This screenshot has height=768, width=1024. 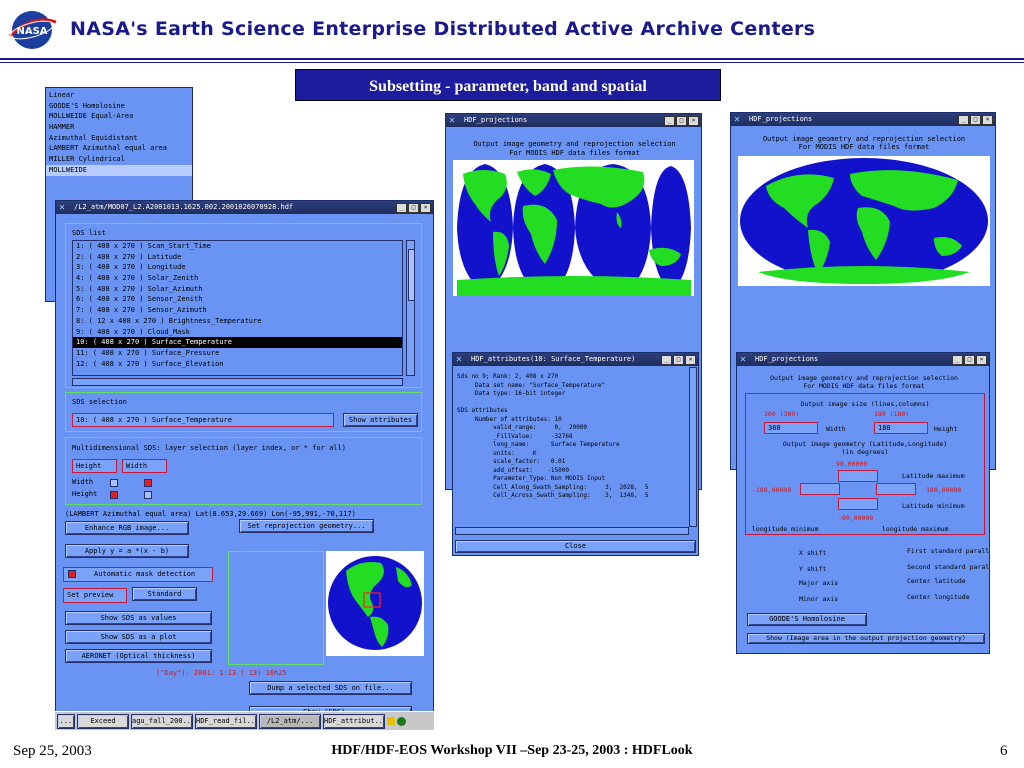 What do you see at coordinates (237, 364) in the screenshot?
I see `sds-list-item: 12: ( 408 x 270 ) Surface_Elevation` at bounding box center [237, 364].